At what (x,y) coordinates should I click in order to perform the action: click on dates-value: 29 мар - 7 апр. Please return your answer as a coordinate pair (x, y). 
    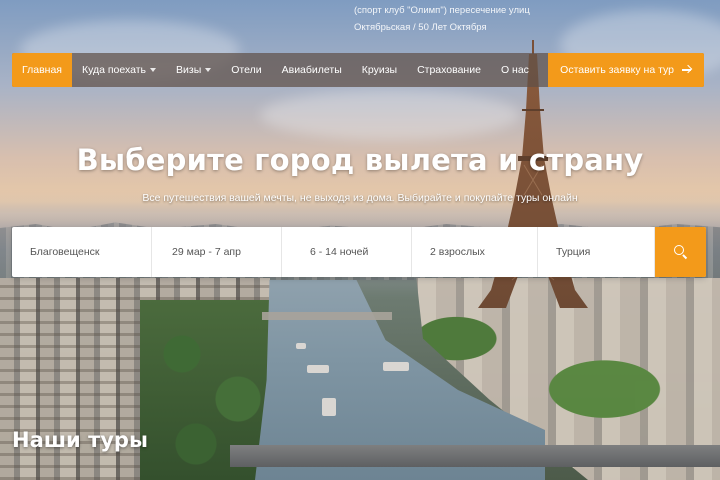
    Looking at the image, I should click on (206, 252).